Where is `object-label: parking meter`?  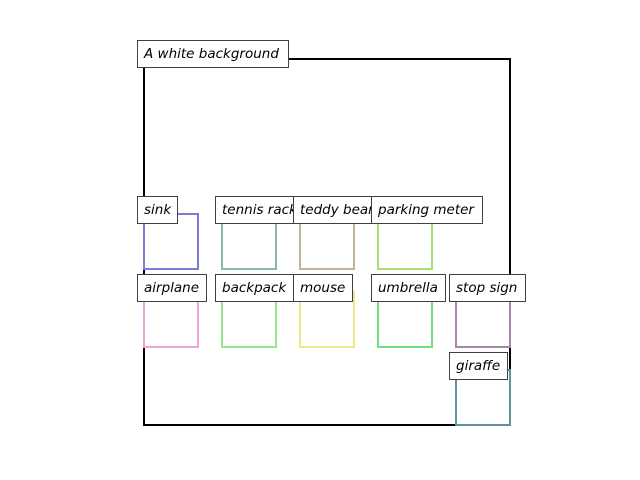 object-label: parking meter is located at coordinates (427, 210).